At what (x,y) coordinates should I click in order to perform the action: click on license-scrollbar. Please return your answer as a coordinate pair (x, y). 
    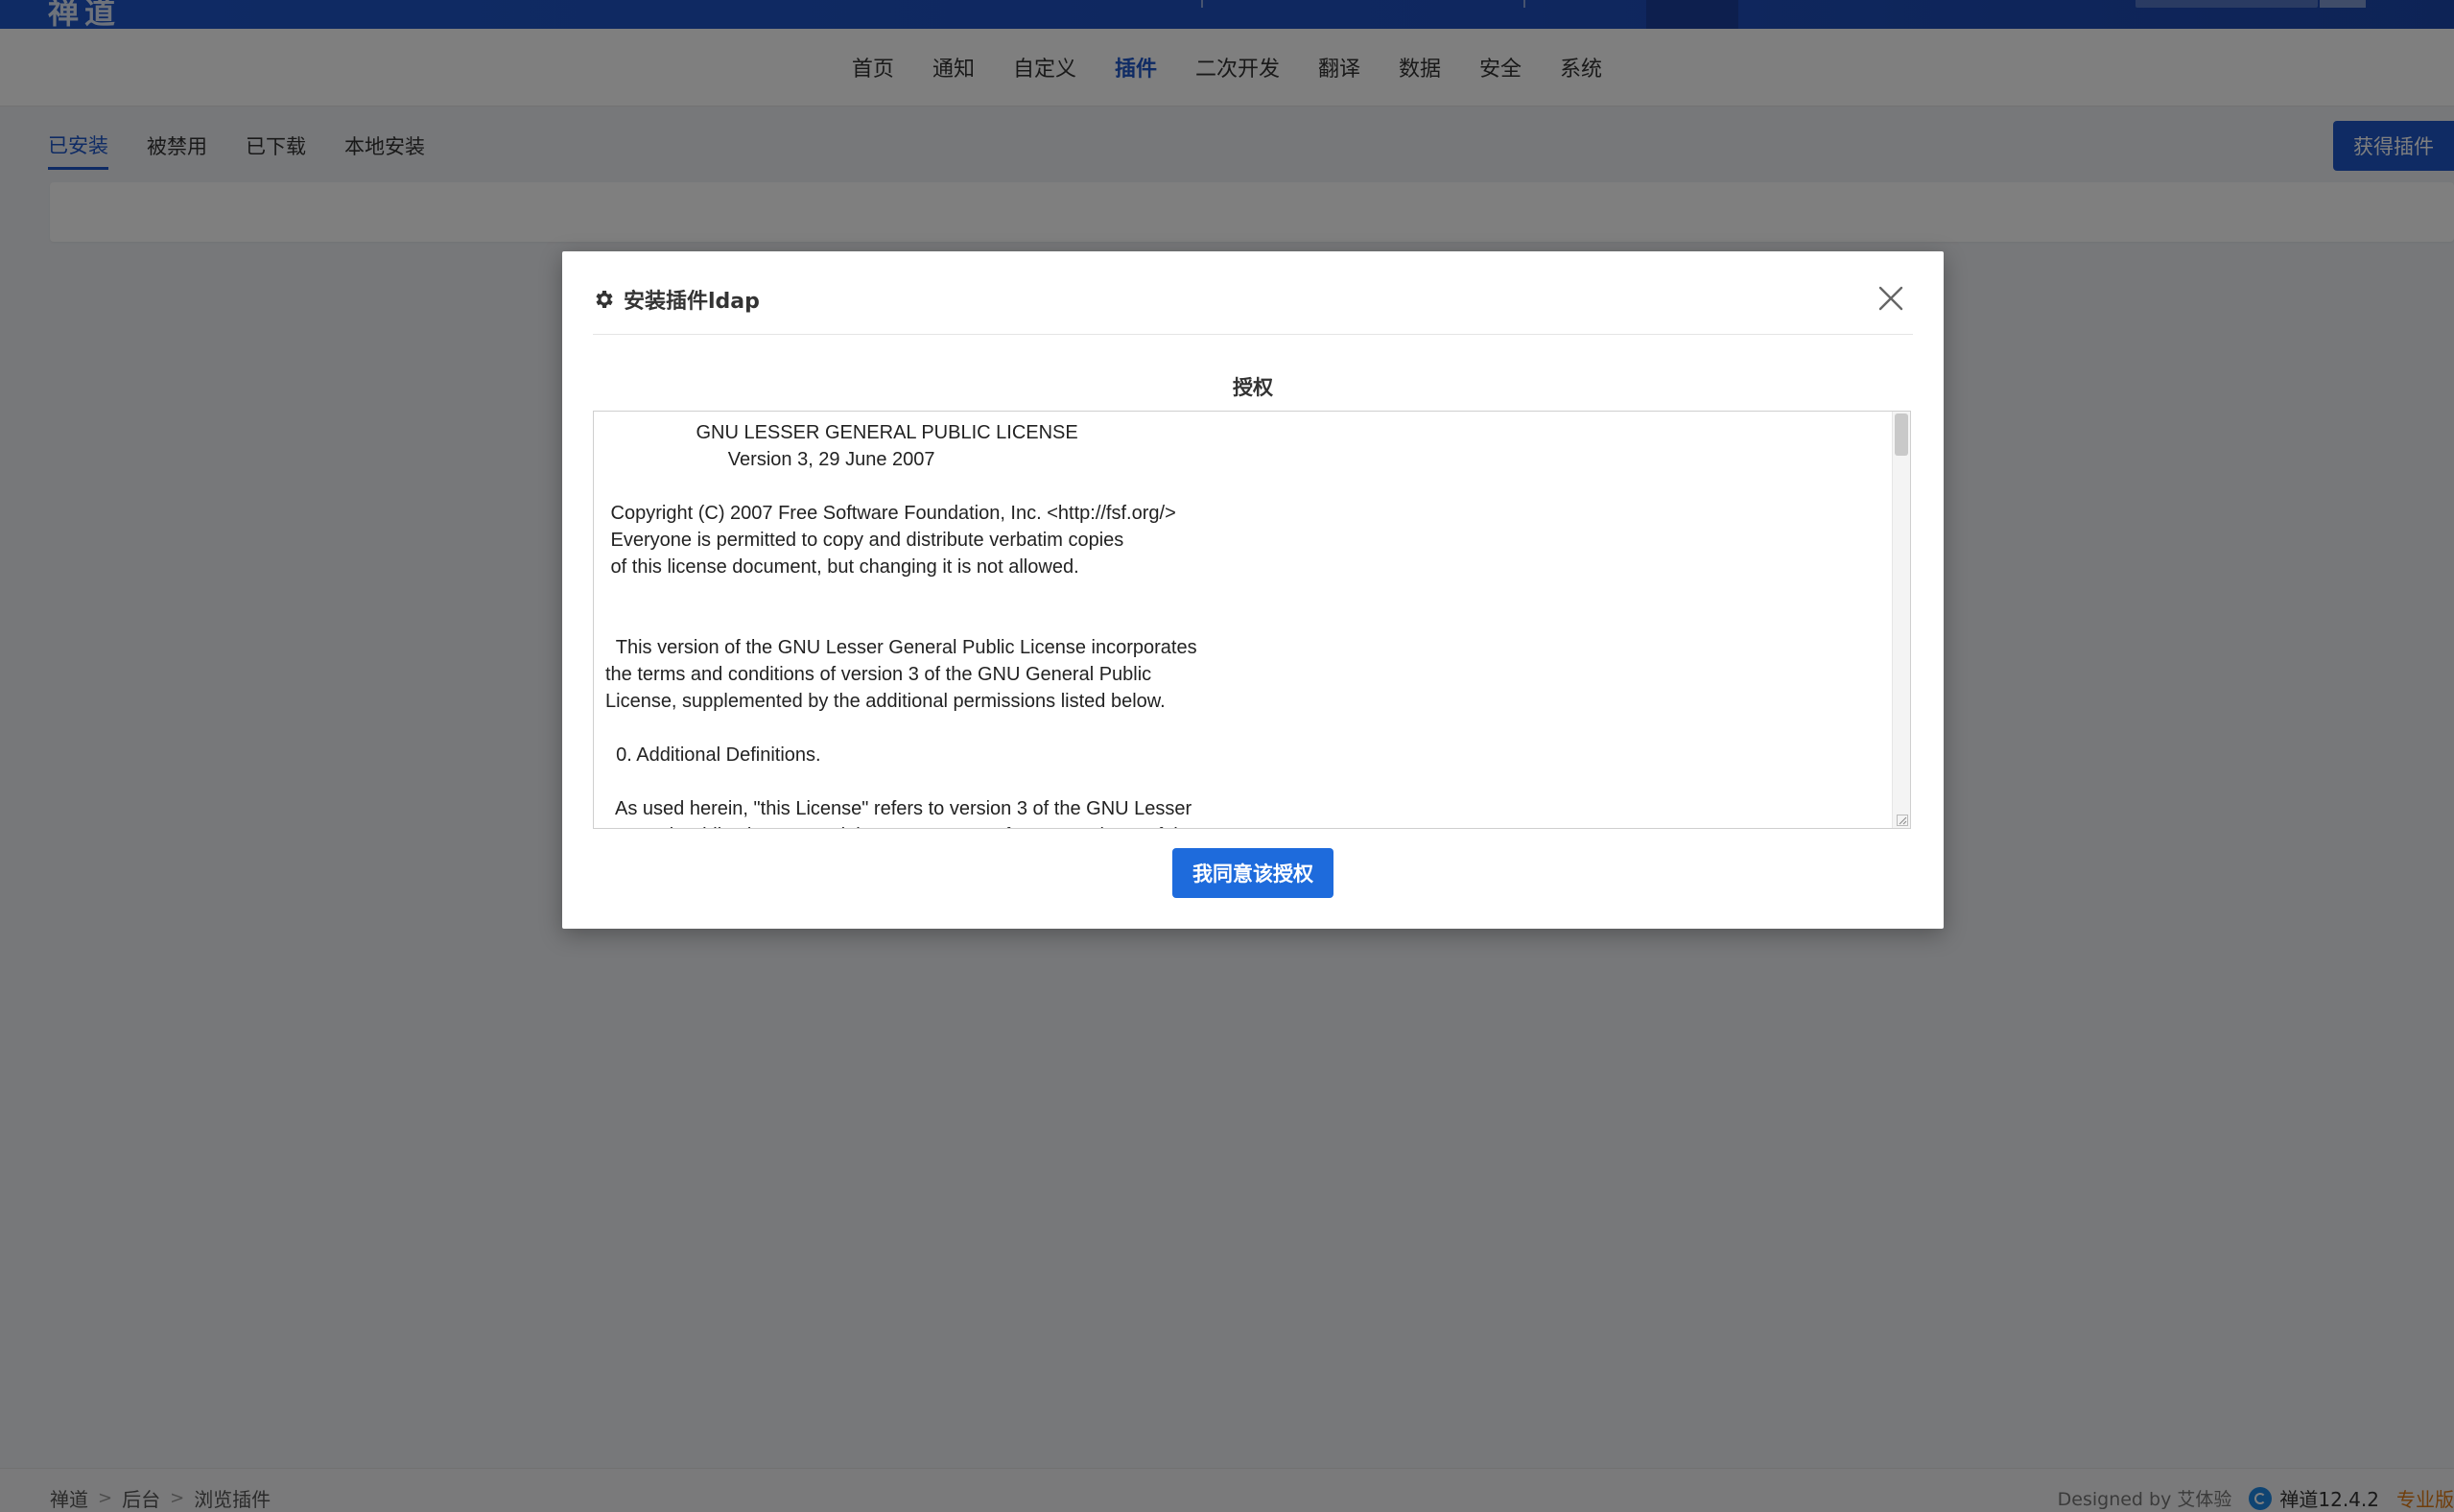
    Looking at the image, I should click on (1901, 620).